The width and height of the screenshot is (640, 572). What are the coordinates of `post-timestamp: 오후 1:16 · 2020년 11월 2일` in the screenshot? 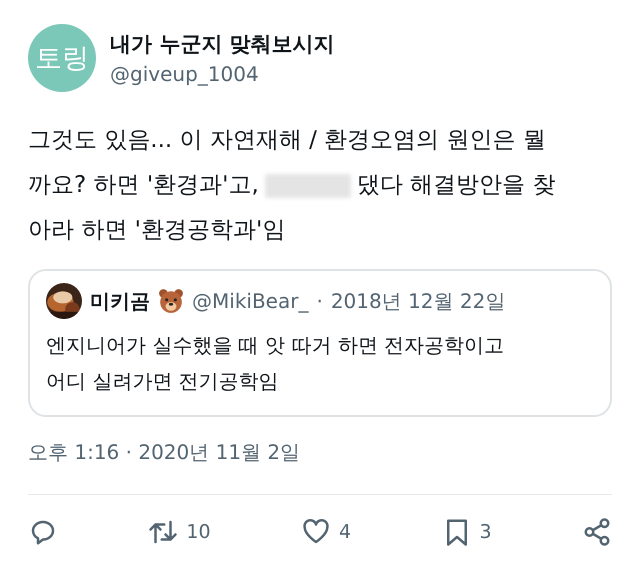 It's located at (320, 452).